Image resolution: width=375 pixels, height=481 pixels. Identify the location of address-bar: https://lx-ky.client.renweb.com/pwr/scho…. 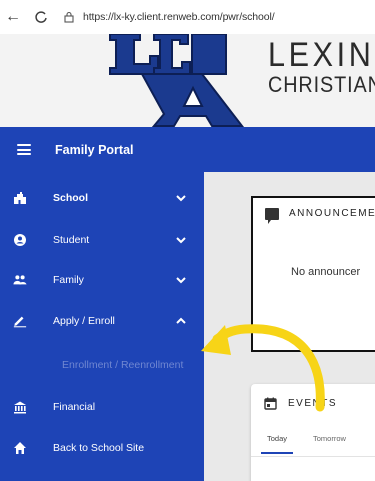
(168, 17).